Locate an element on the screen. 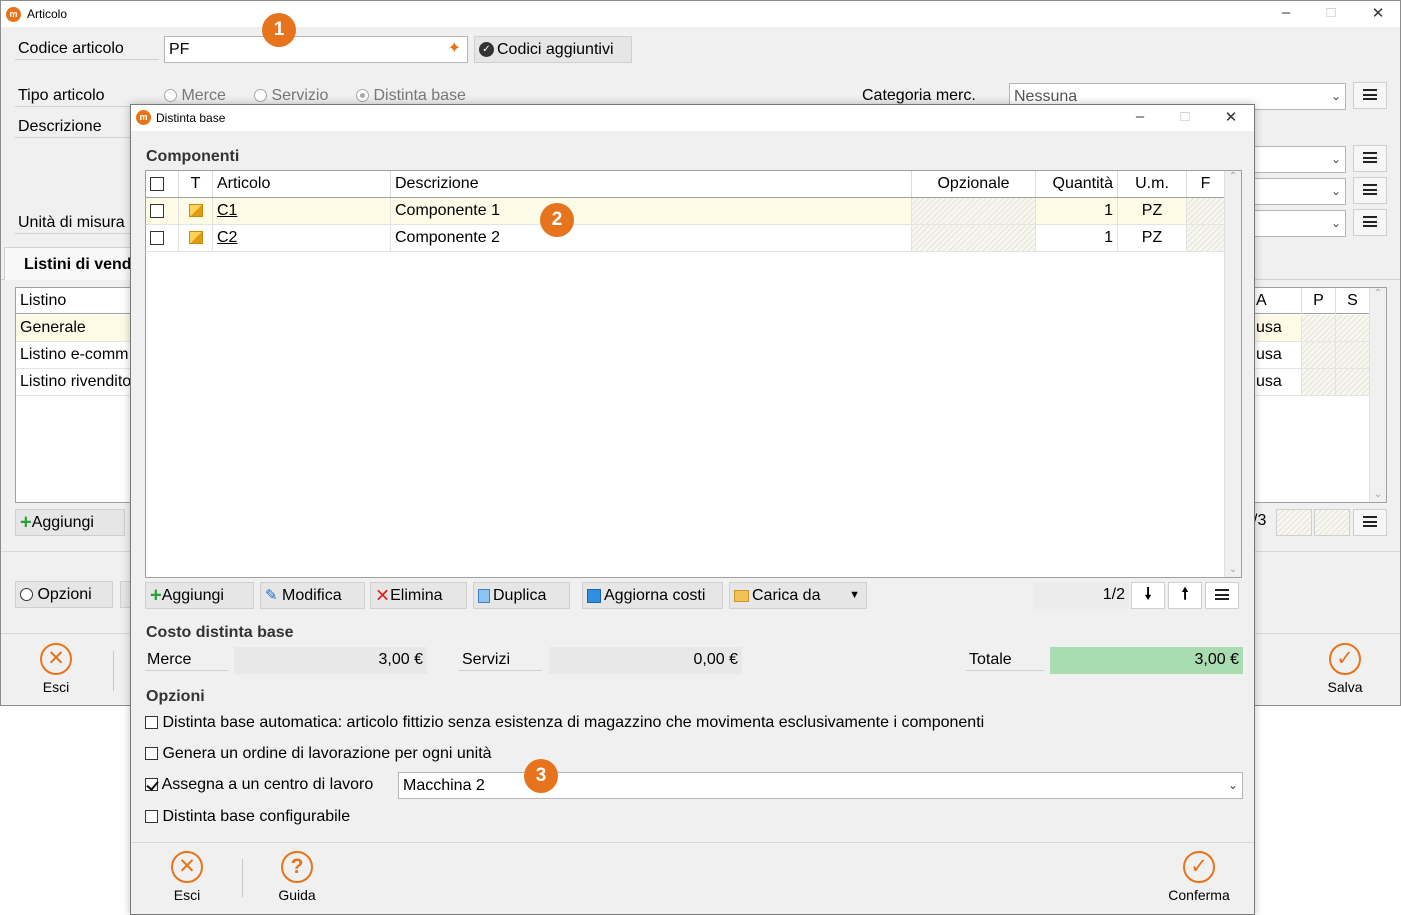 The image size is (1401, 915). dialog-exit-button: ✕ Esci is located at coordinates (187, 877).